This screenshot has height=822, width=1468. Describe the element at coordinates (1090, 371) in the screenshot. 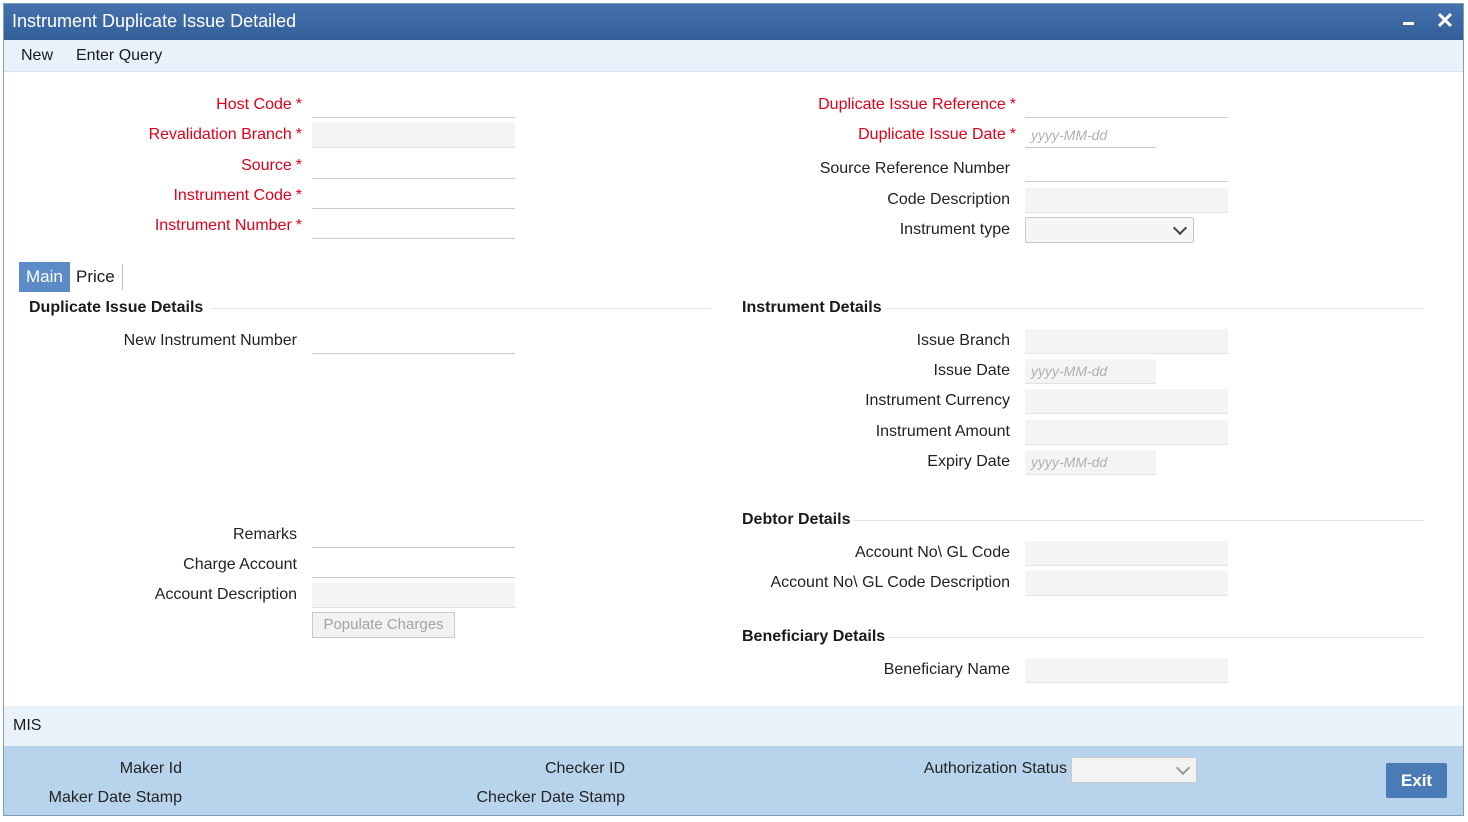

I see `issue-date-field: yyyy-MM-dd` at that location.